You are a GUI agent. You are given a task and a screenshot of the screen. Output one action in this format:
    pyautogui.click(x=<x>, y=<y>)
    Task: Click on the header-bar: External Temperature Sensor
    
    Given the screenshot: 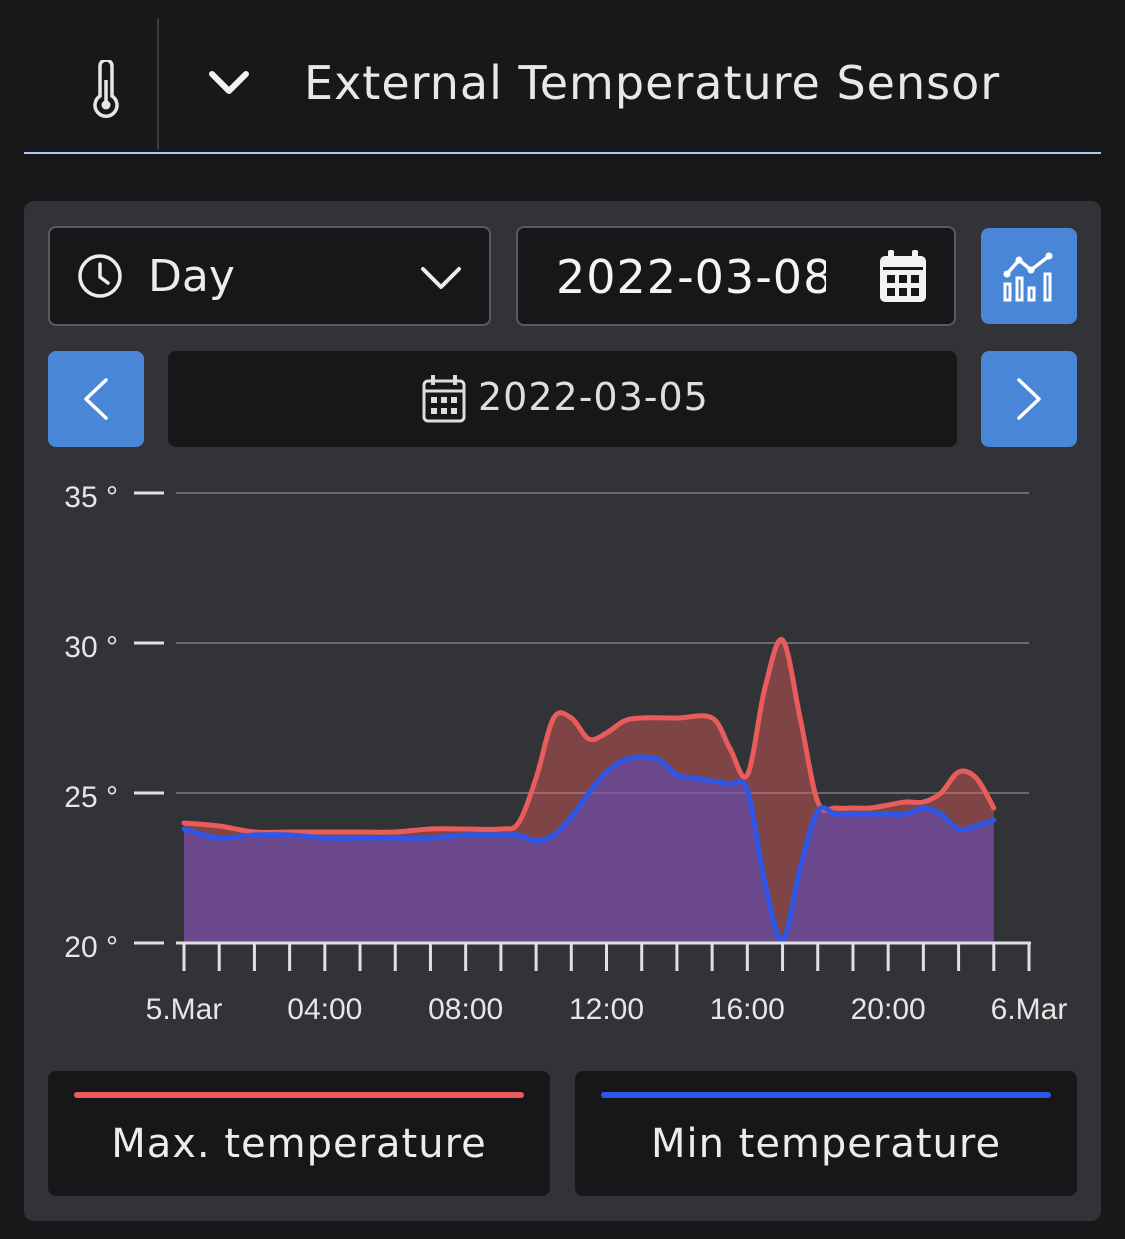 What is the action you would take?
    pyautogui.click(x=562, y=86)
    